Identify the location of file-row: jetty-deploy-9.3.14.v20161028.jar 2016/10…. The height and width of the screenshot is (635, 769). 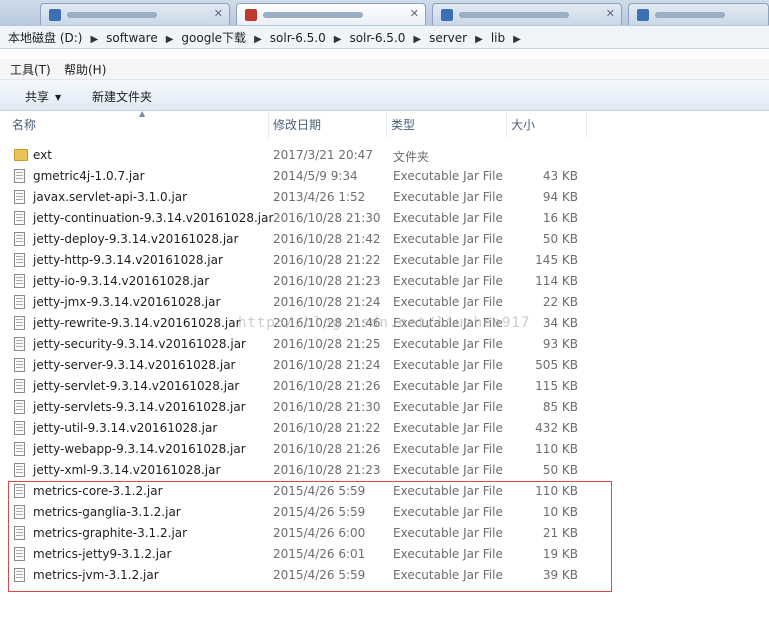
(308, 239).